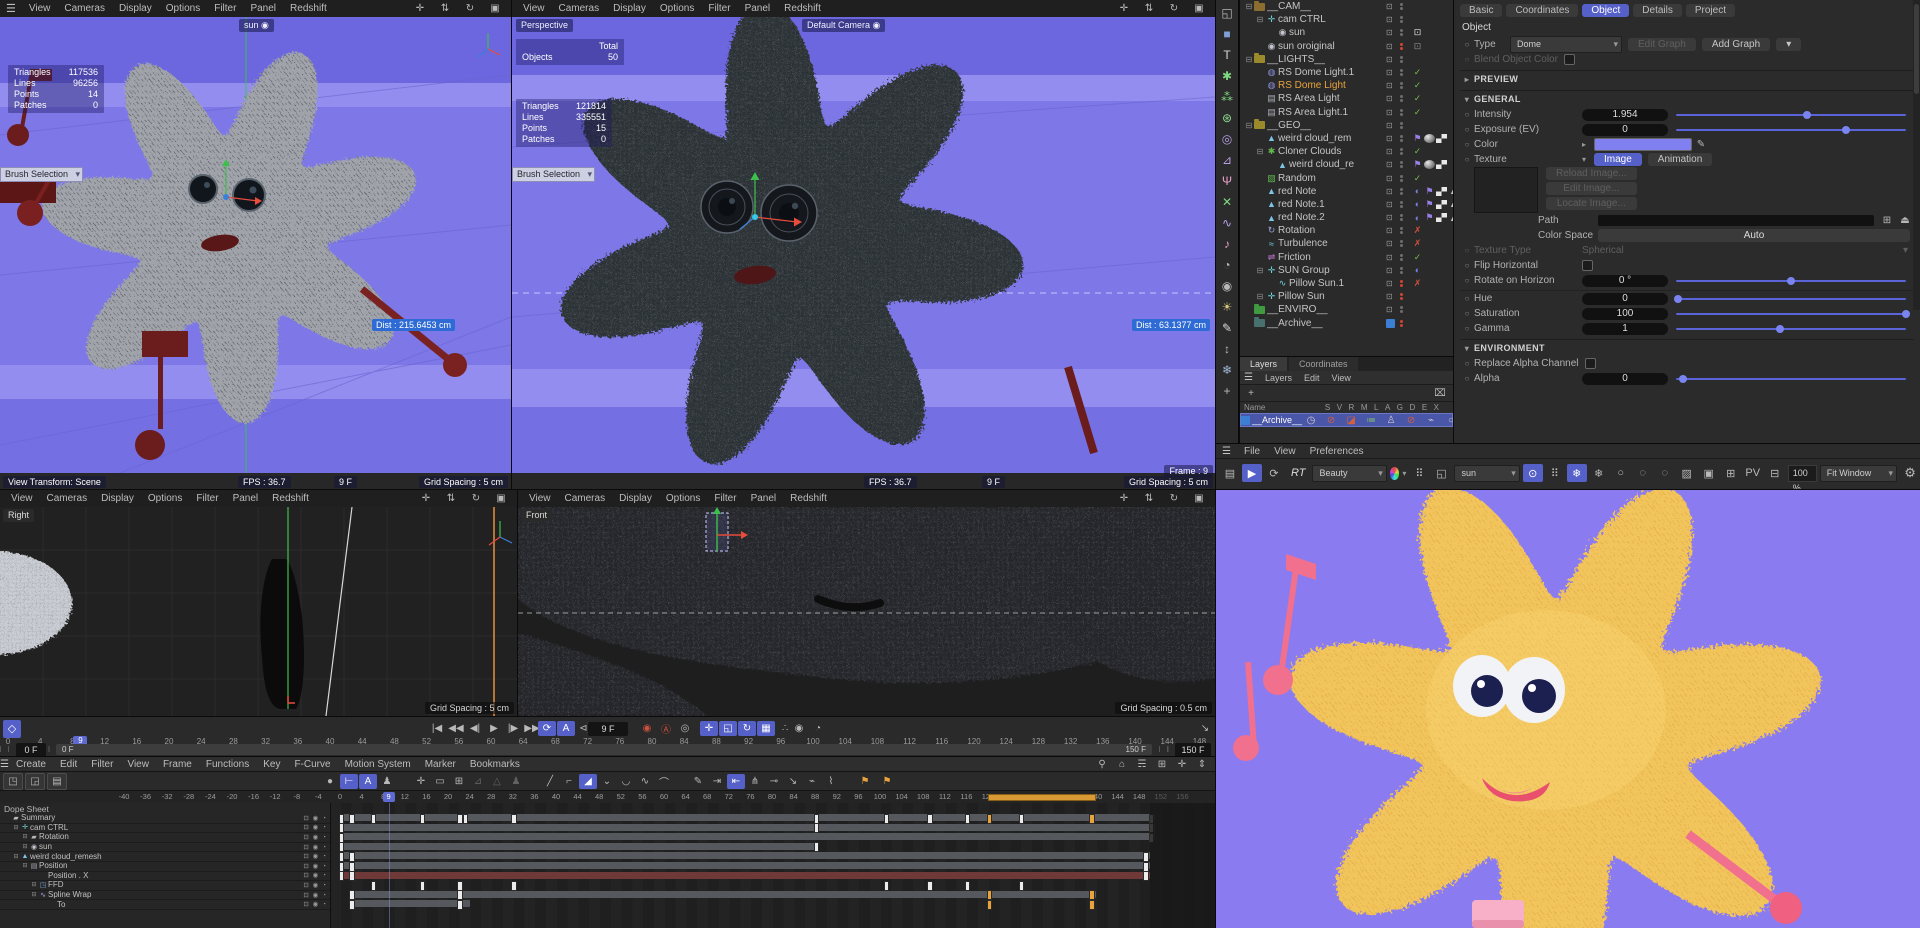 Image resolution: width=1920 pixels, height=928 pixels. I want to click on new-window-icon: ⊞, so click(1162, 764).